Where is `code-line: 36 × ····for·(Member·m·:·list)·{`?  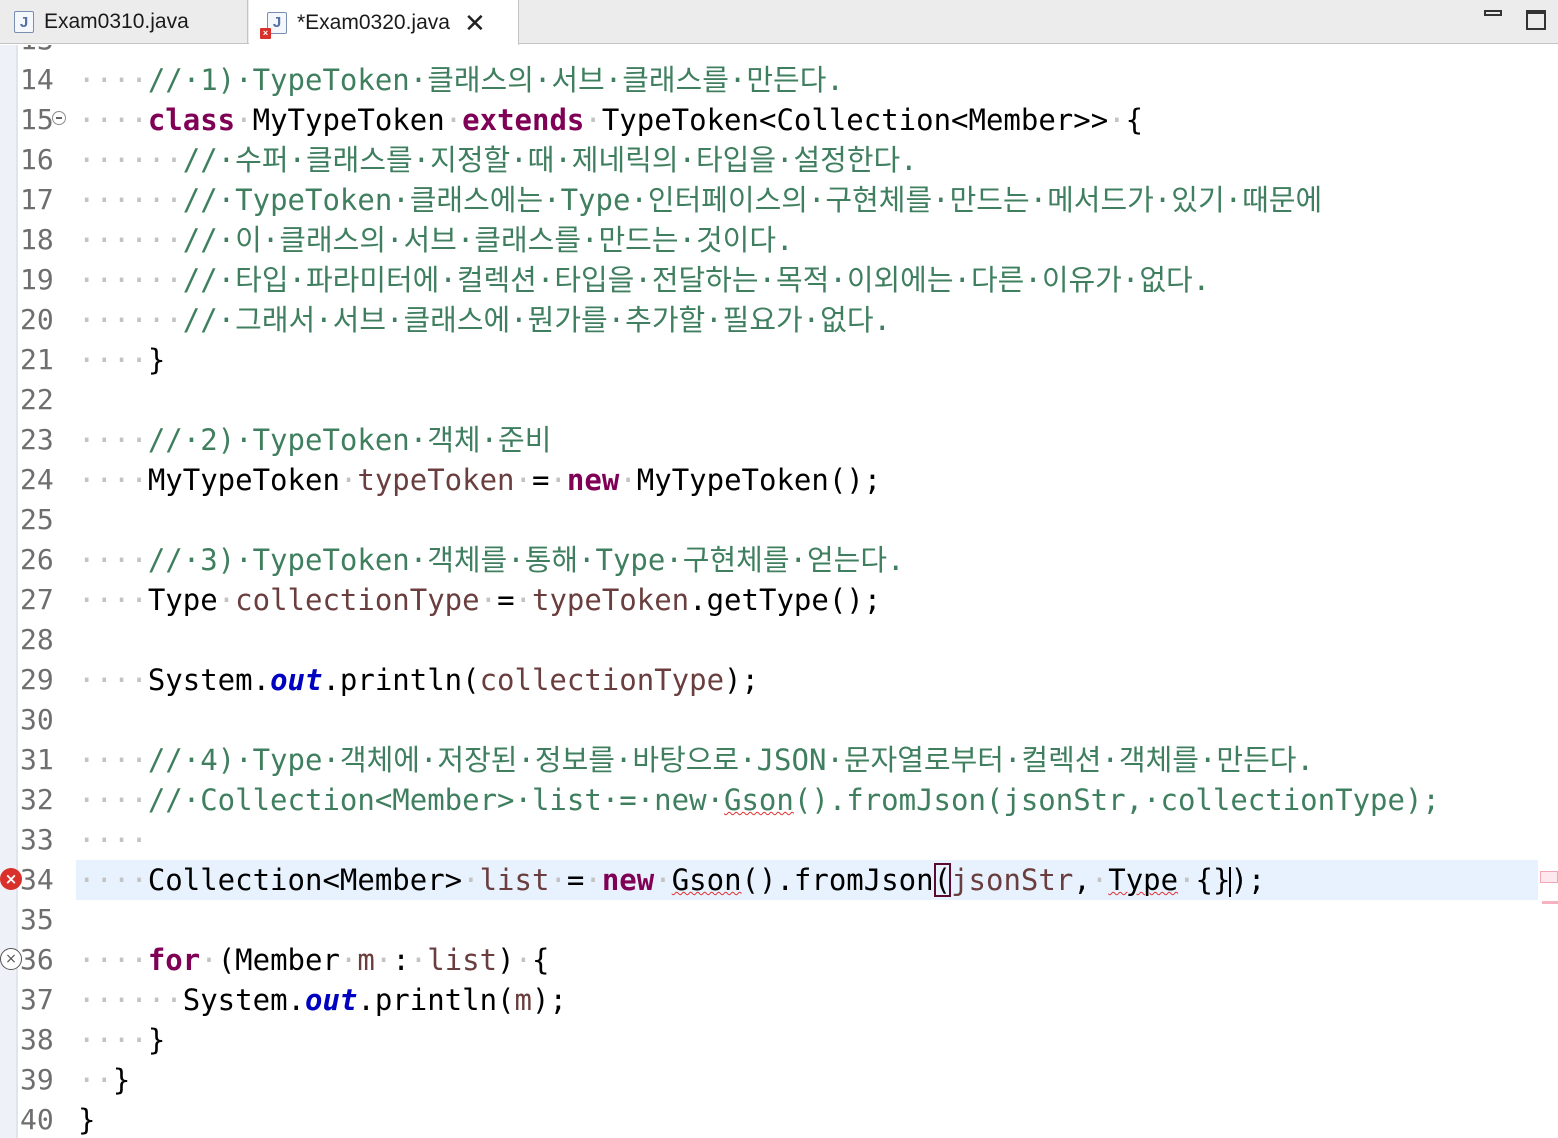
code-line: 36 × ····for·(Member·m·:·list)·{ is located at coordinates (779, 960).